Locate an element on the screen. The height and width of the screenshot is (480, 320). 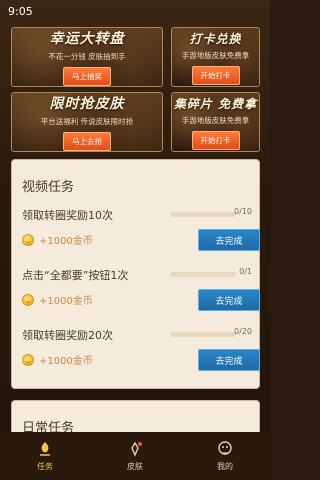
bottom-nav: 任务 皮肤 我的 is located at coordinates (135, 456).